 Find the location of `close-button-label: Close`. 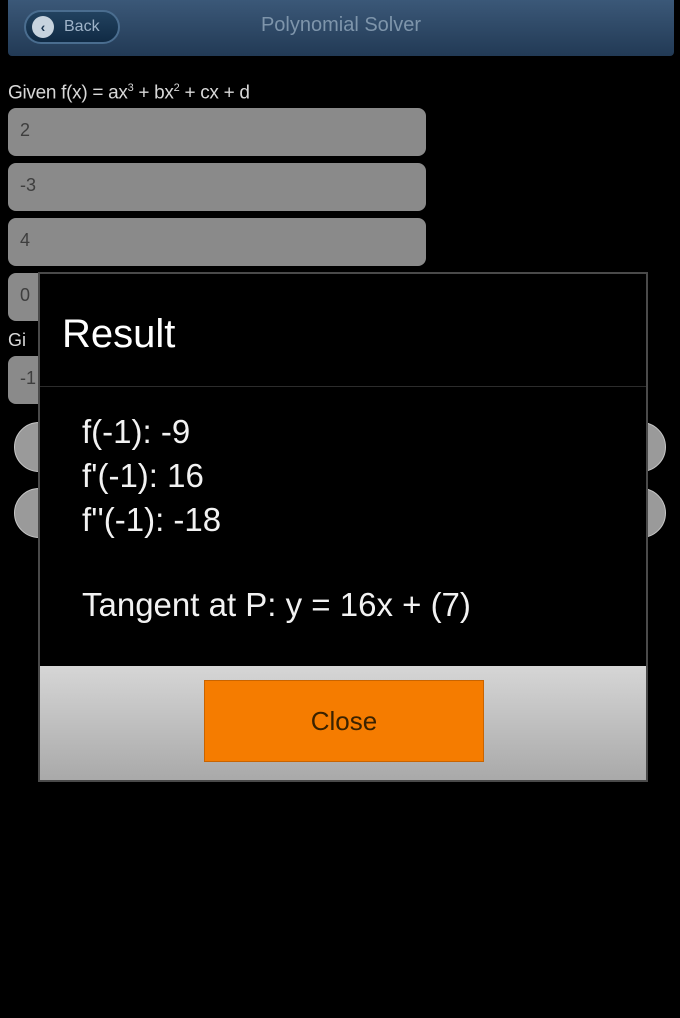

close-button-label: Close is located at coordinates (344, 720).